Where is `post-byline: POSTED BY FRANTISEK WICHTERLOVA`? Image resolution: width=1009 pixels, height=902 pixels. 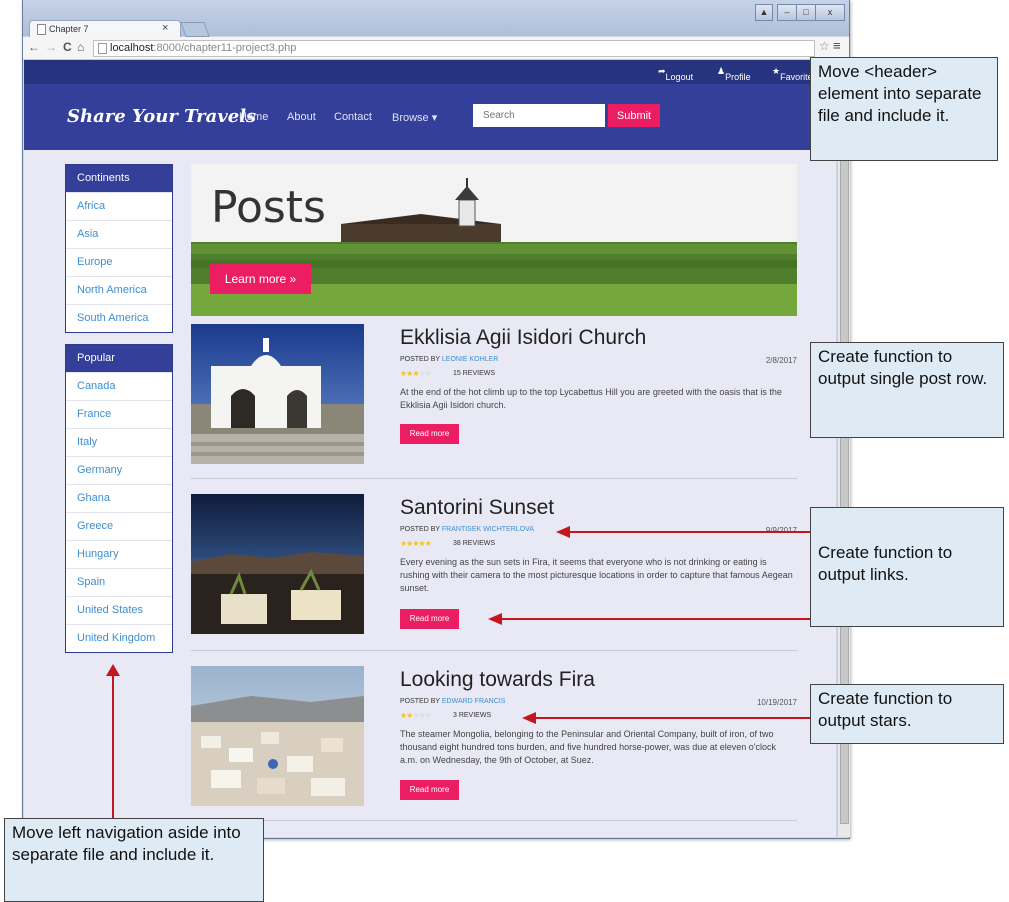 post-byline: POSTED BY FRANTISEK WICHTERLOVA is located at coordinates (467, 529).